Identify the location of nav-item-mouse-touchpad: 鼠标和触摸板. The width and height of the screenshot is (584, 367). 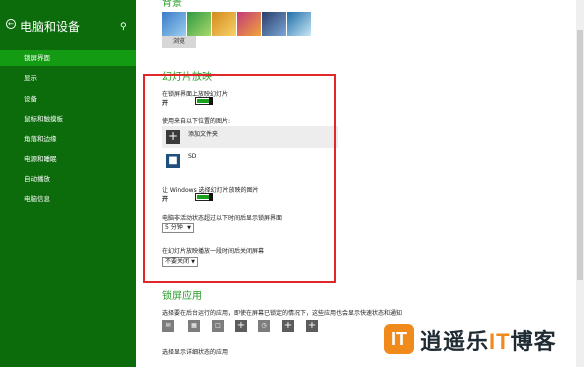
(68, 119).